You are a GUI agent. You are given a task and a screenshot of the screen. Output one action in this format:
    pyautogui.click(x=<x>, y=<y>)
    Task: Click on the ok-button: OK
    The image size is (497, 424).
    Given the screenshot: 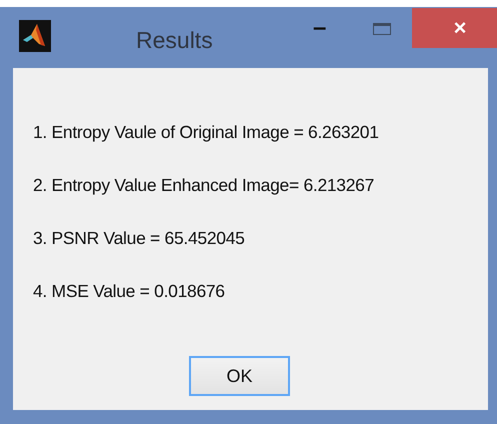 What is the action you would take?
    pyautogui.click(x=239, y=376)
    